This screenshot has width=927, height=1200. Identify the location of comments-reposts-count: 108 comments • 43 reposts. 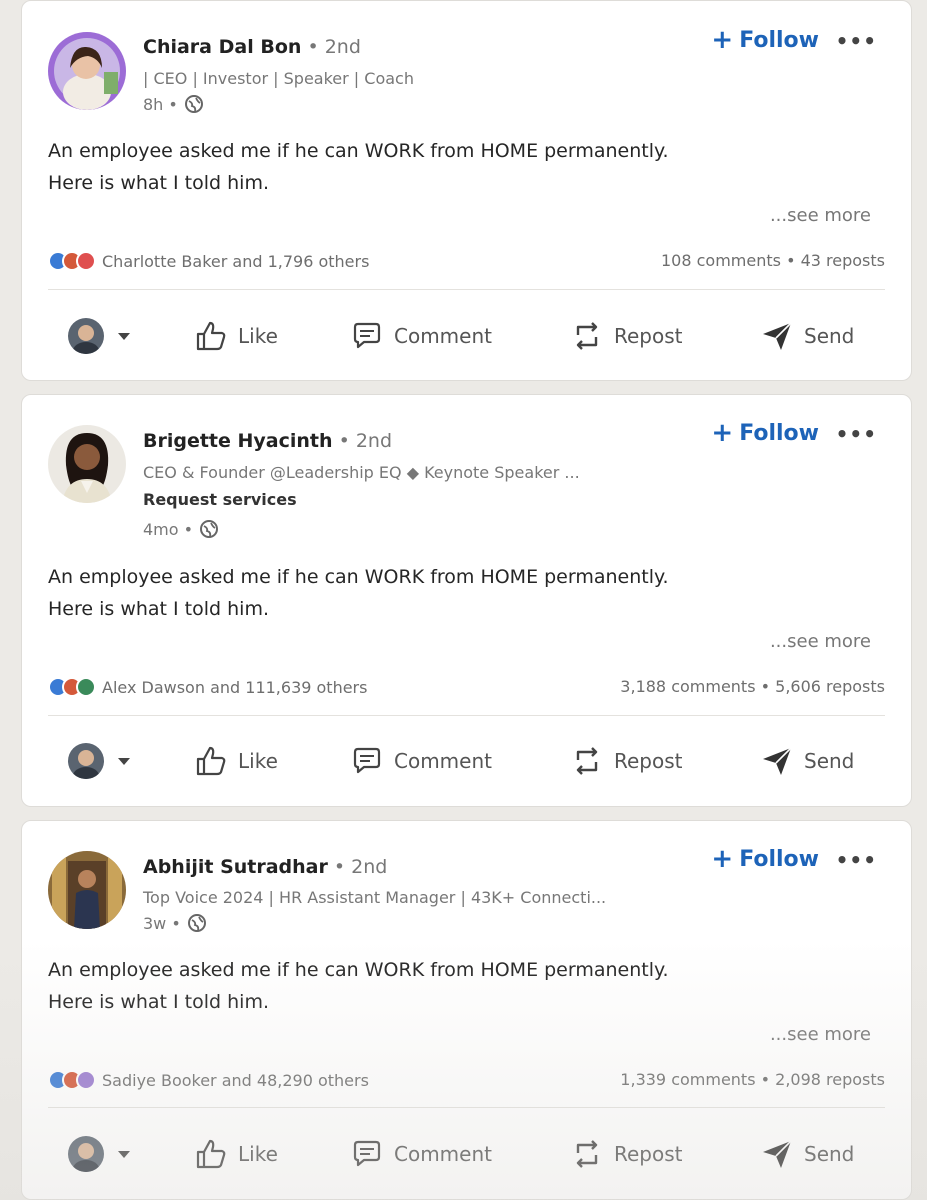
(773, 260).